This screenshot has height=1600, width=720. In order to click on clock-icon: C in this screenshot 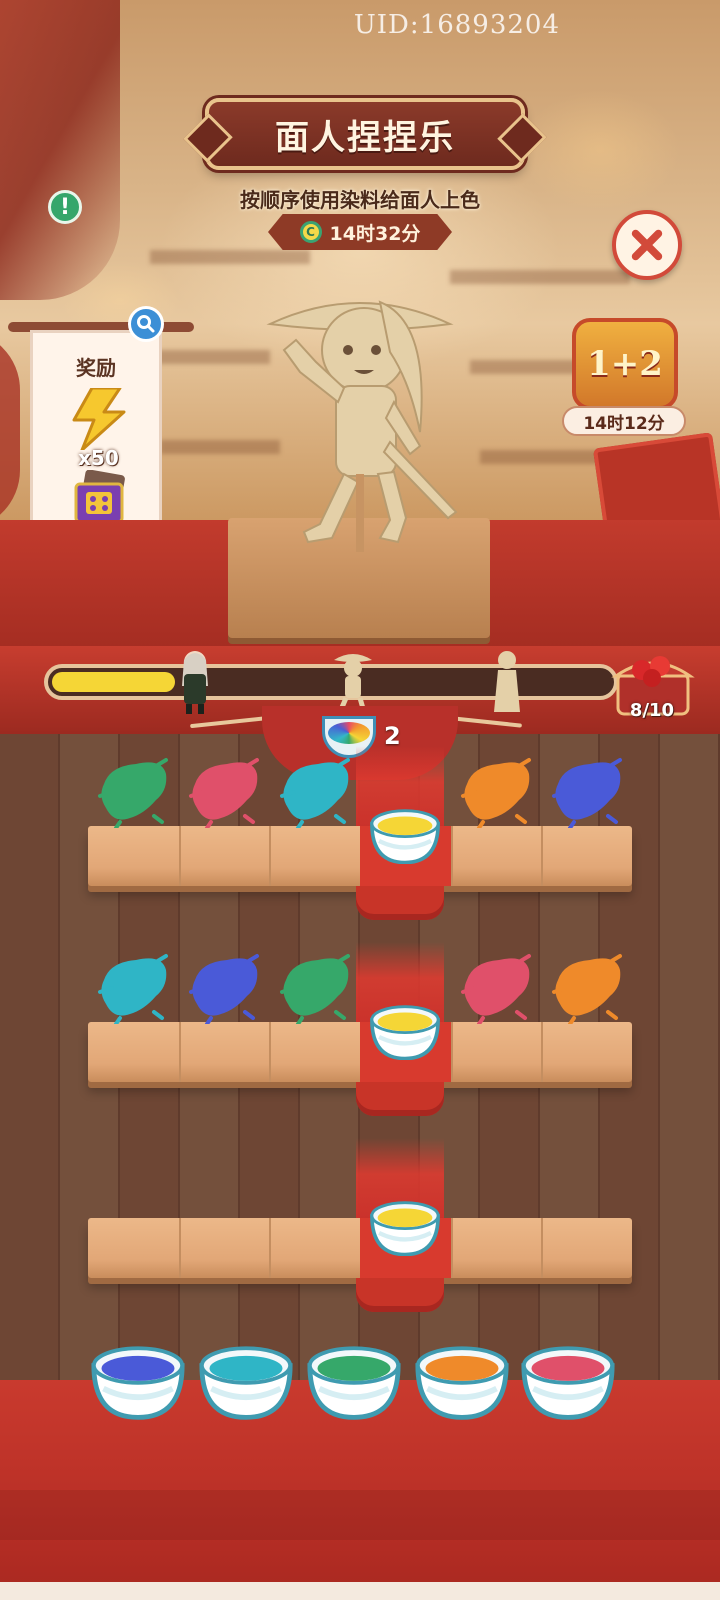, I will do `click(310, 232)`.